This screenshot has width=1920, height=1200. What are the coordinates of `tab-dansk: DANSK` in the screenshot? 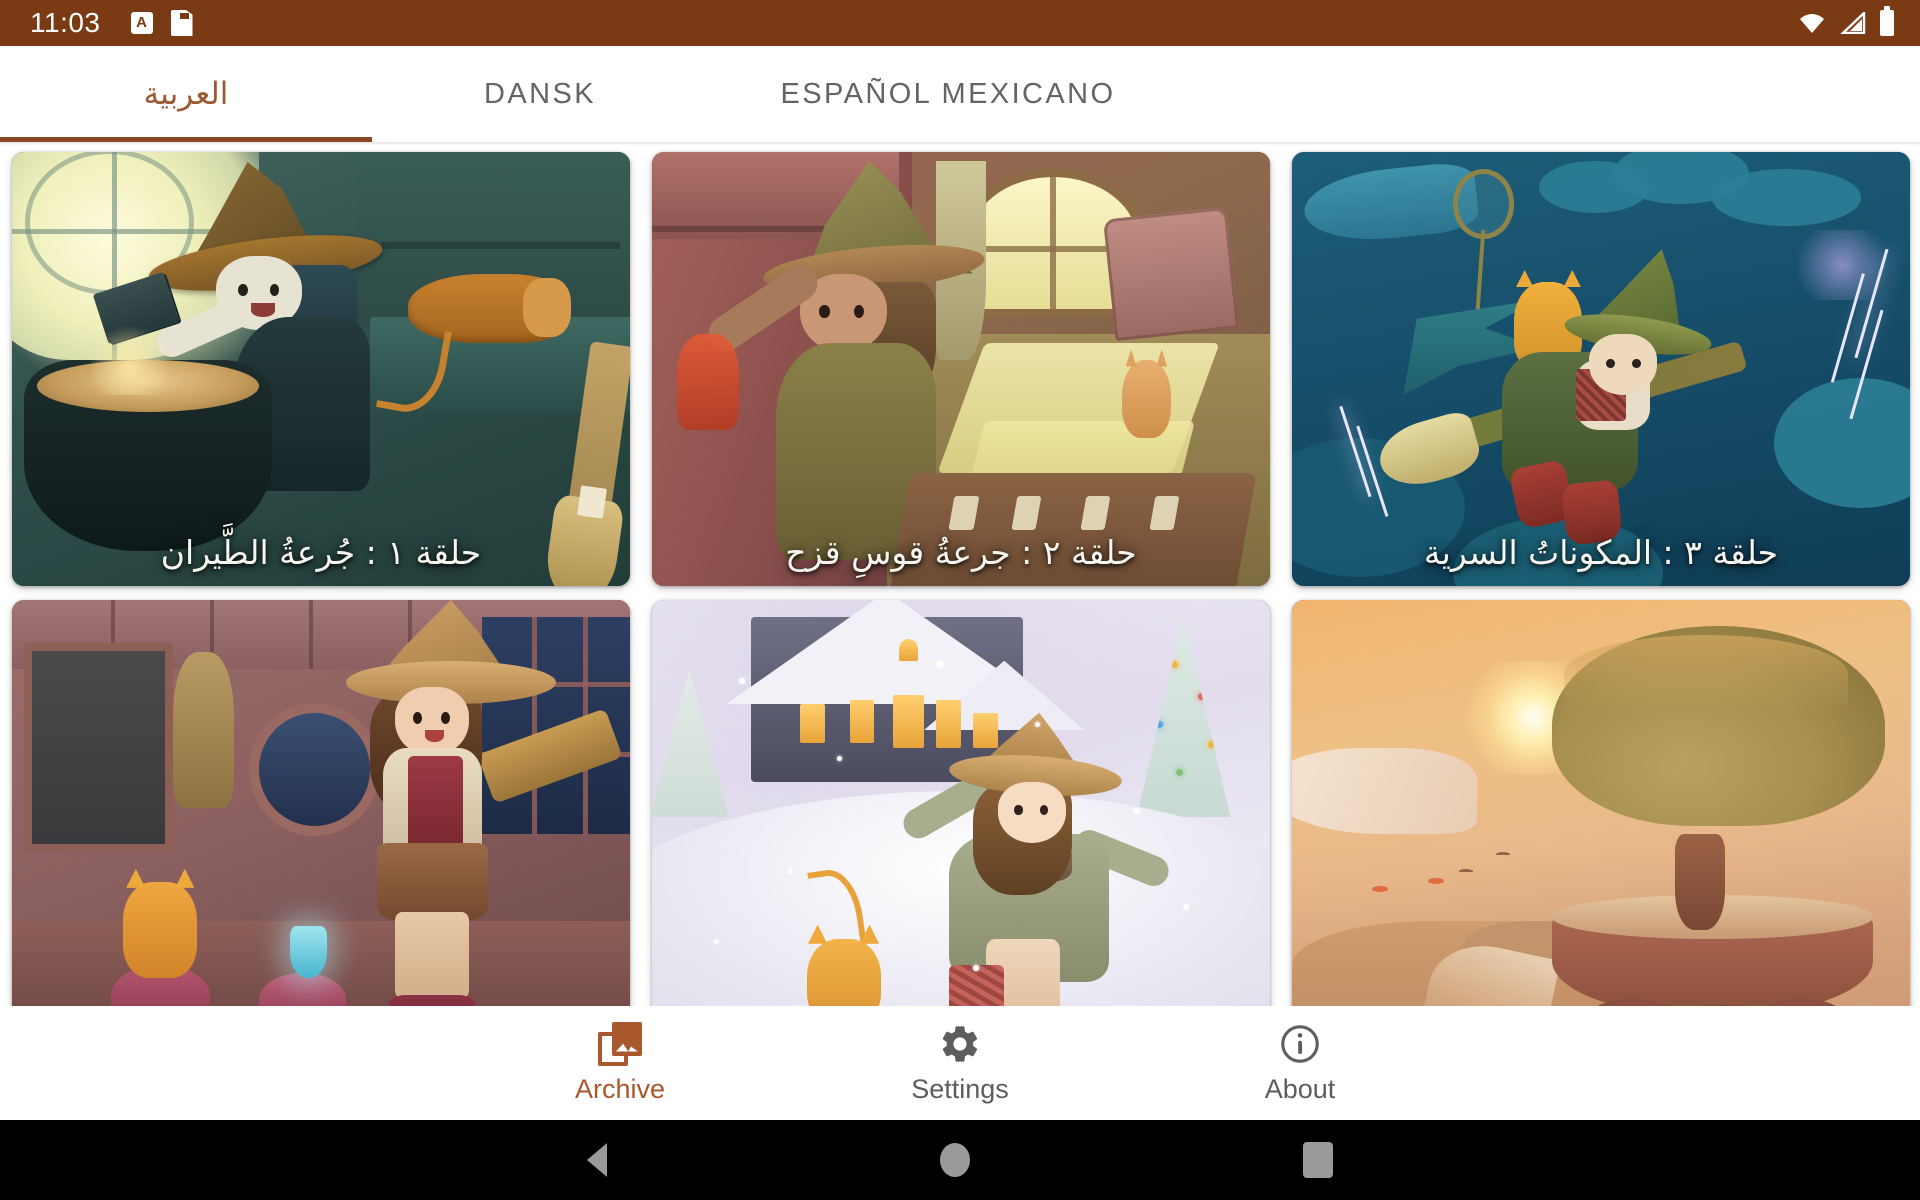 It's located at (540, 94).